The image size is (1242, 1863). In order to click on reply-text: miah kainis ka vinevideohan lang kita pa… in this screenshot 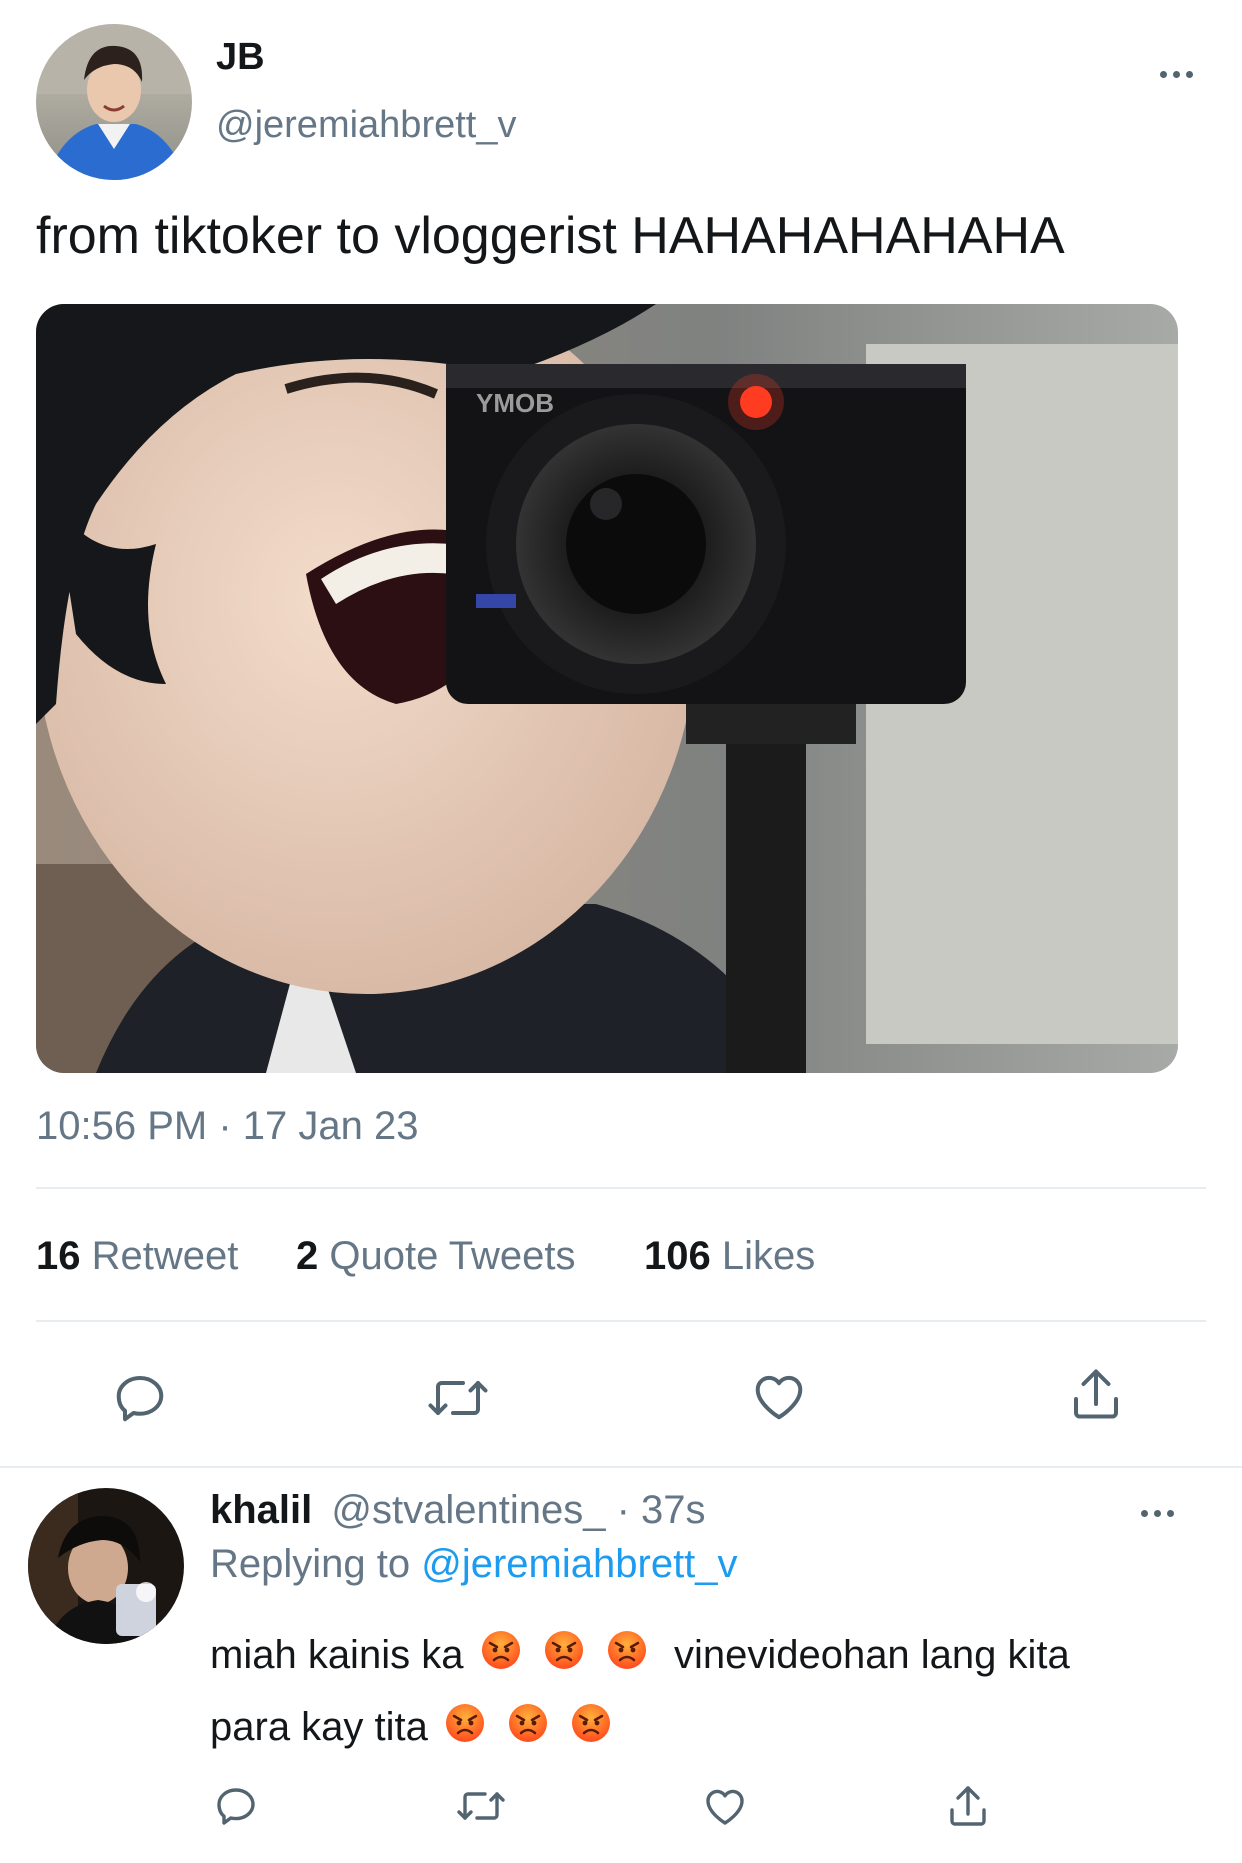, I will do `click(710, 1692)`.